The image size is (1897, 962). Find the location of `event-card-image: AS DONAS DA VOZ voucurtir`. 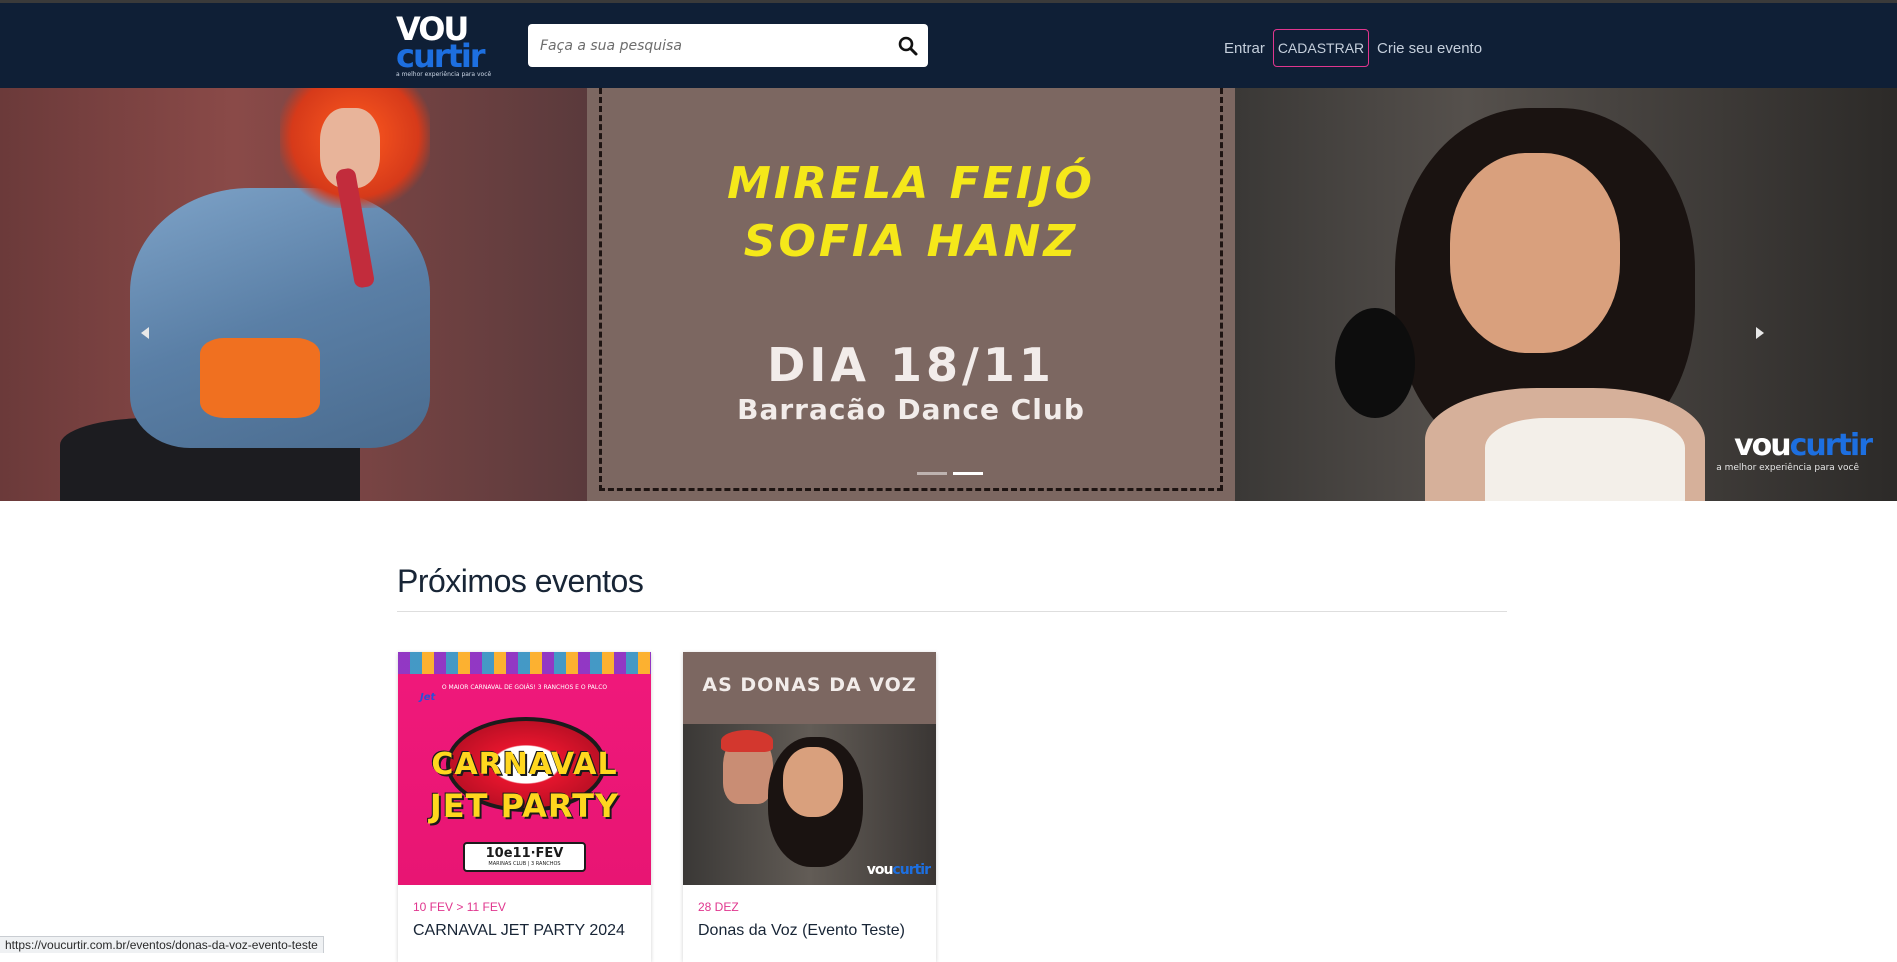

event-card-image: AS DONAS DA VOZ voucurtir is located at coordinates (809, 768).